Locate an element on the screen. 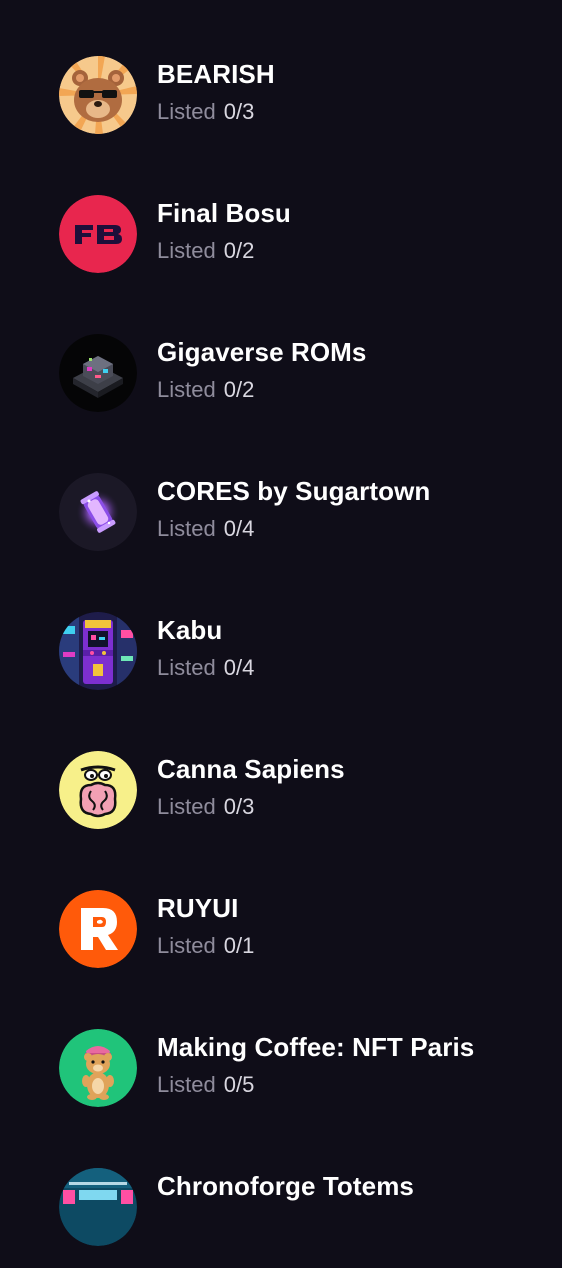  arcade-machine-icon is located at coordinates (98, 651).